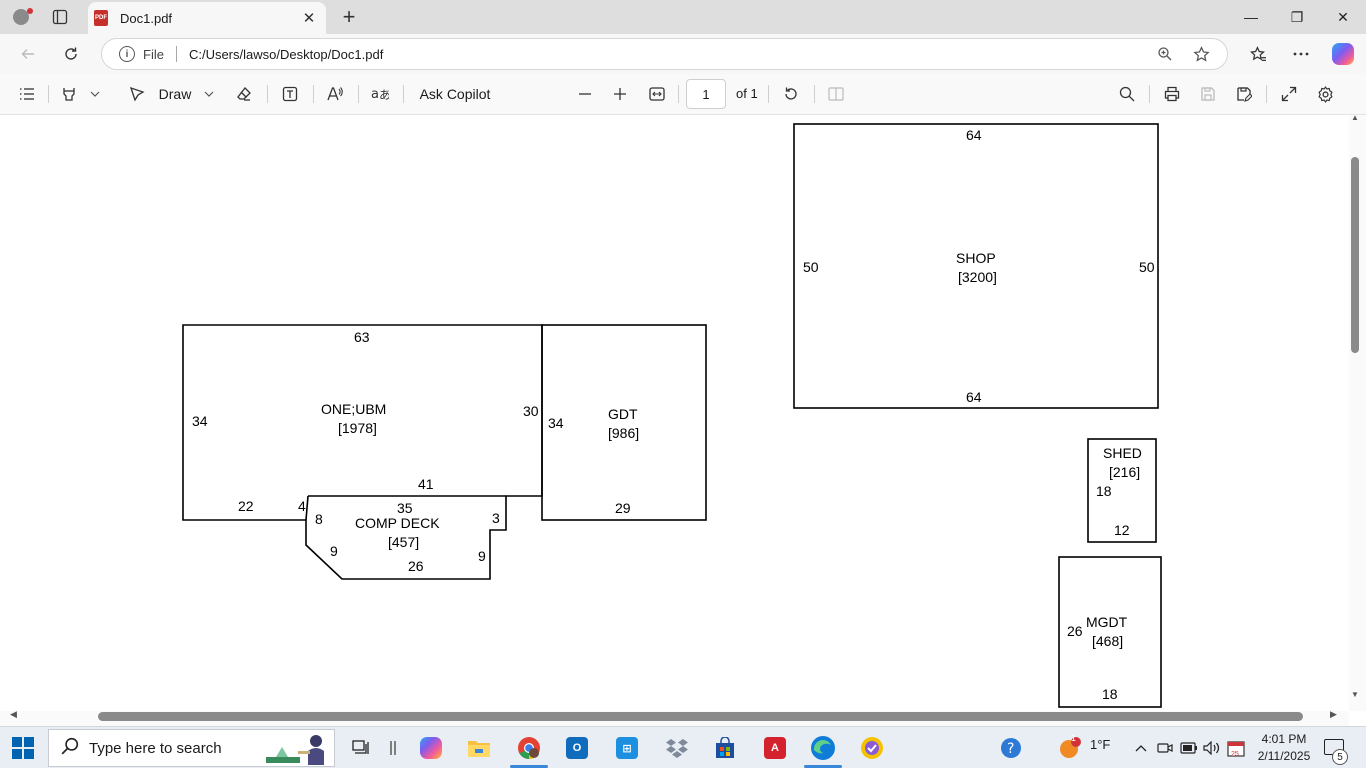 This screenshot has width=1366, height=768. I want to click on scroll-up-arrow-icon: ▲, so click(1355, 118).